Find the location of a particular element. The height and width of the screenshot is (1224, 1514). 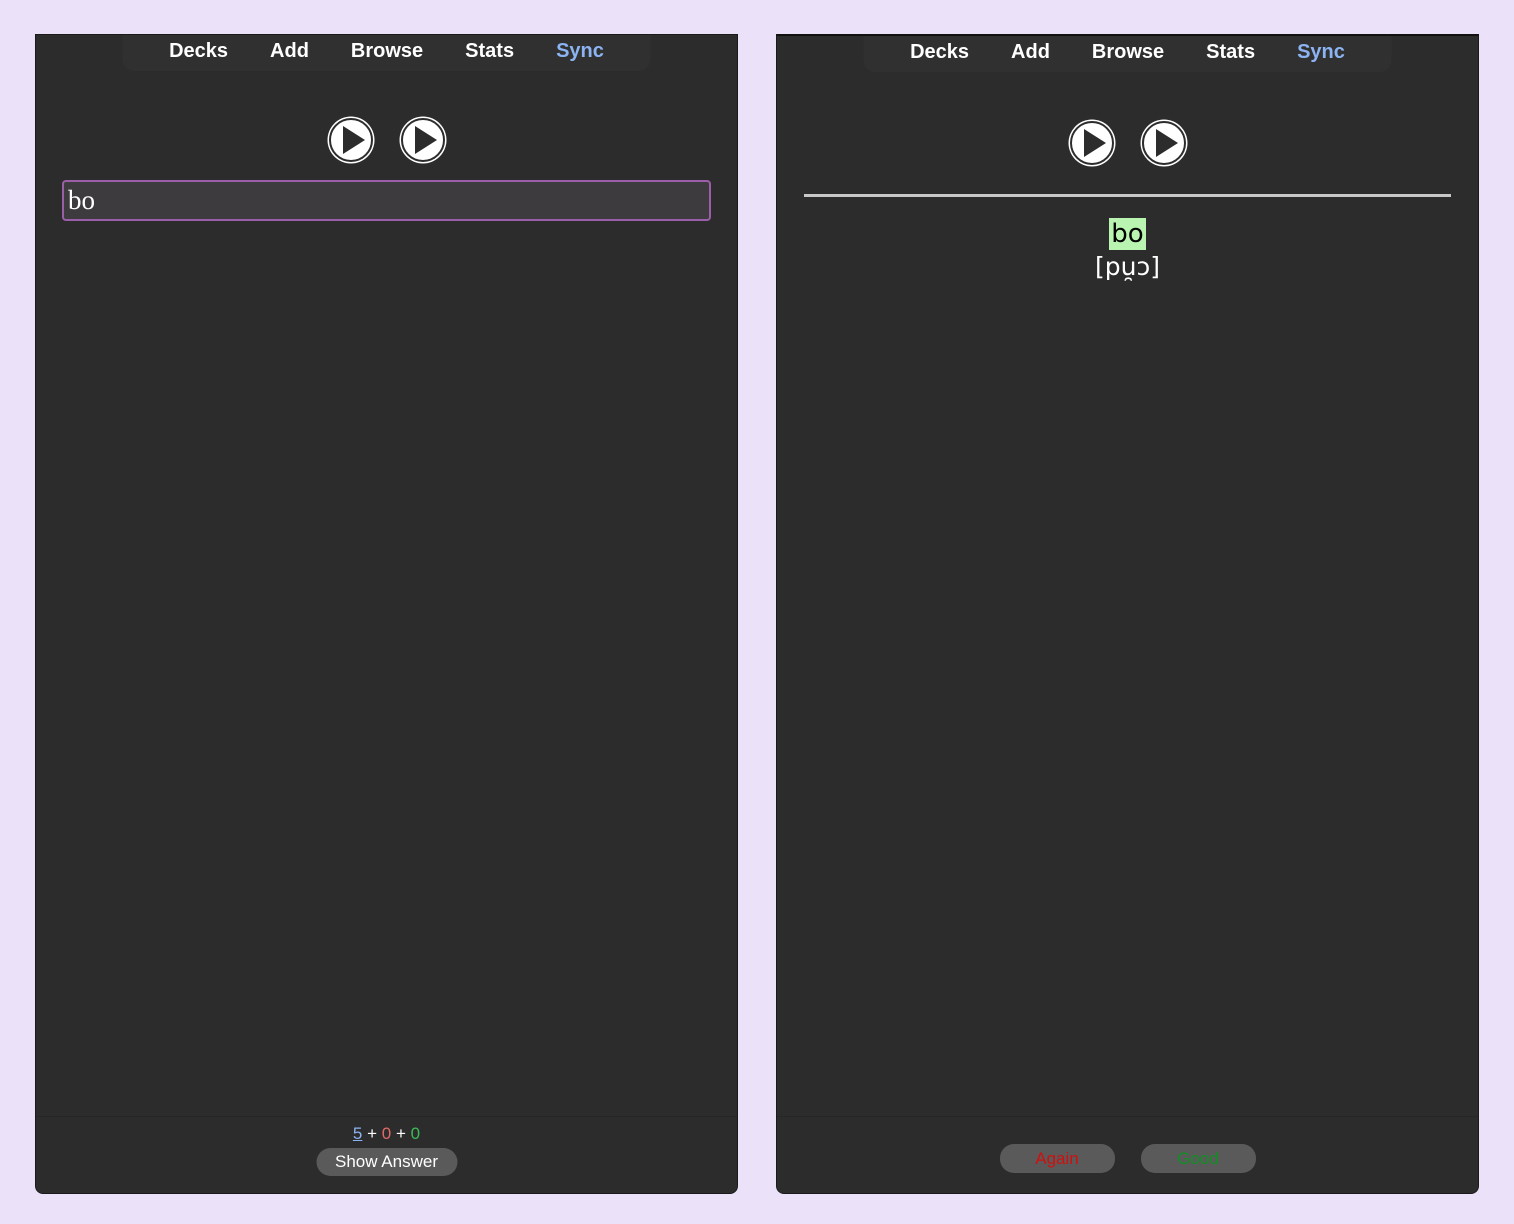

ease-buttons: Again Good is located at coordinates (1127, 1158).